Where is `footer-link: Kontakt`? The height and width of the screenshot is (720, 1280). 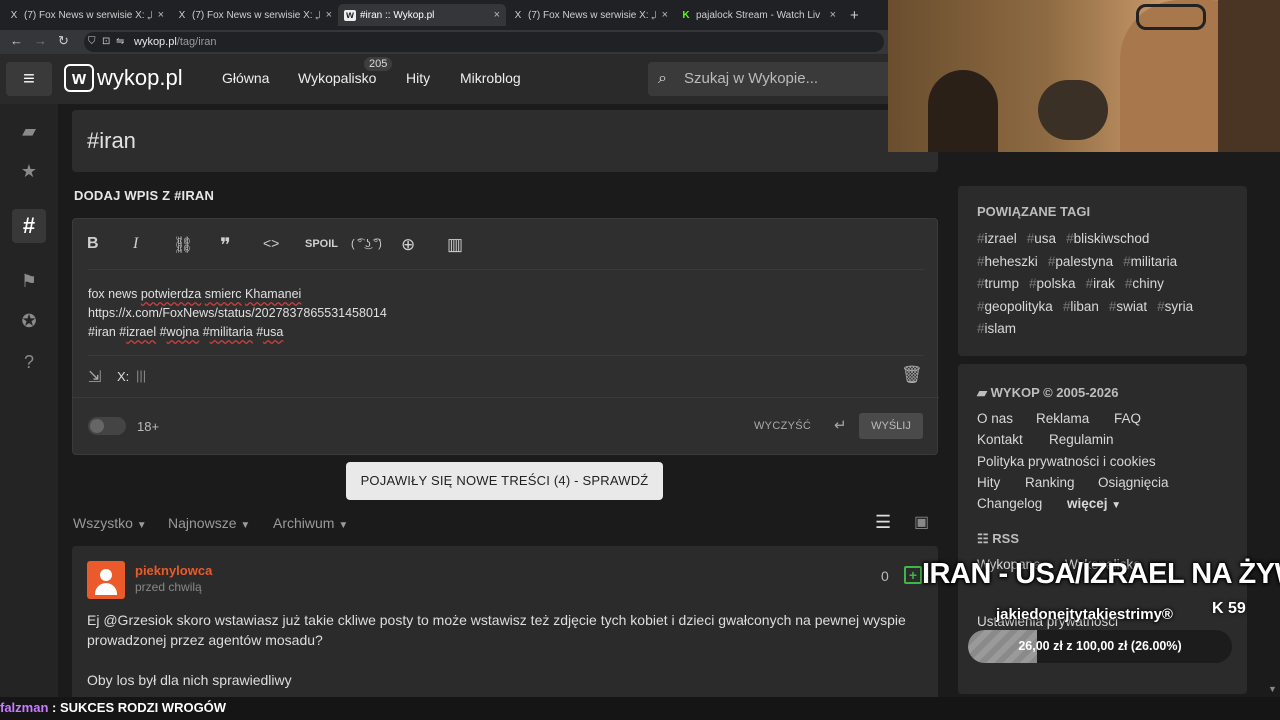
footer-link: Kontakt is located at coordinates (1000, 439).